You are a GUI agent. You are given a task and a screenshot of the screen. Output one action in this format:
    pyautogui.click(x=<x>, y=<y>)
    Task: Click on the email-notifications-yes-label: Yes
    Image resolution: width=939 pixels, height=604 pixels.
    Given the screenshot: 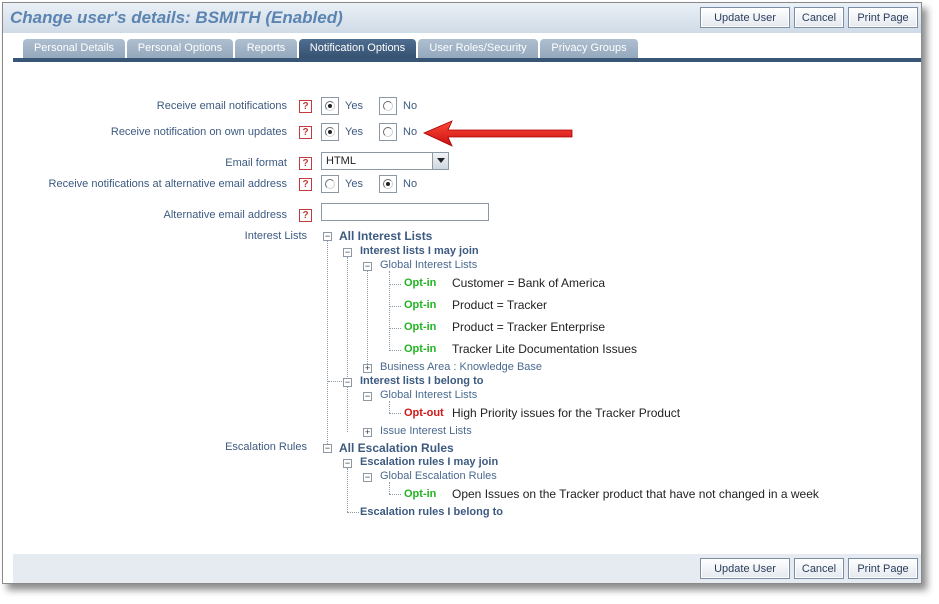 What is the action you would take?
    pyautogui.click(x=354, y=106)
    